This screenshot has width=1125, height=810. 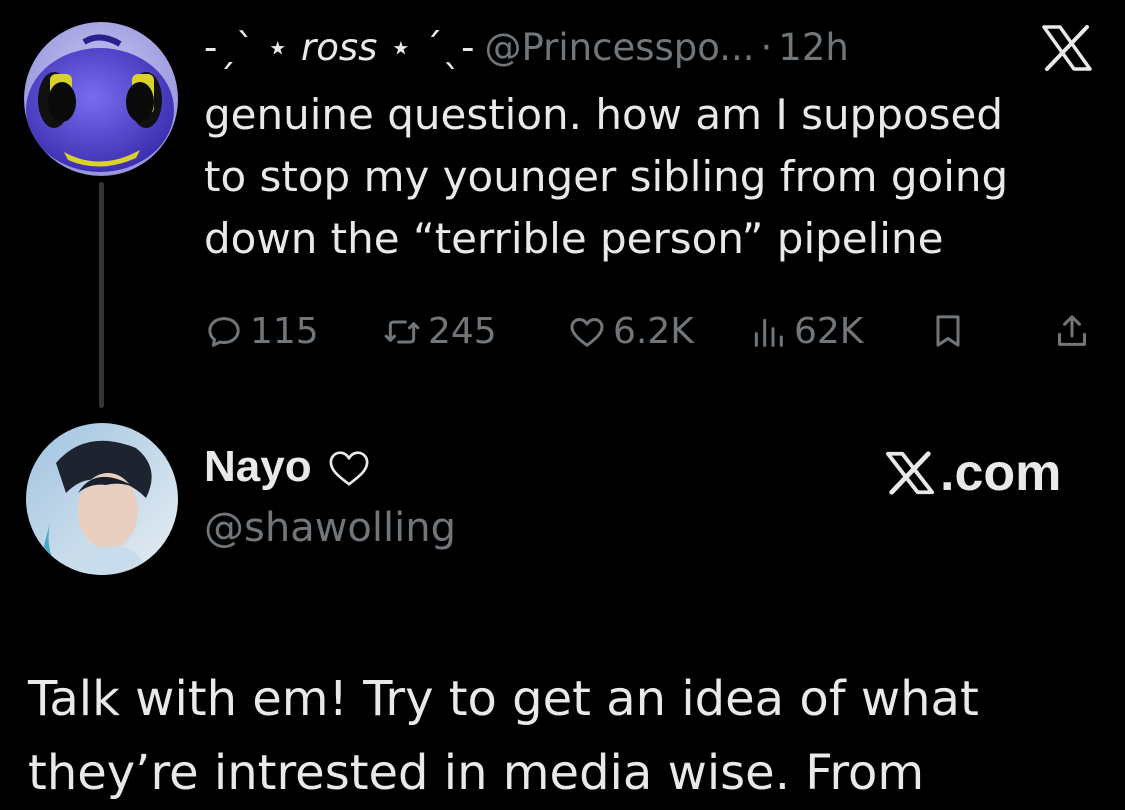 I want to click on views-count: 62K, so click(x=829, y=331).